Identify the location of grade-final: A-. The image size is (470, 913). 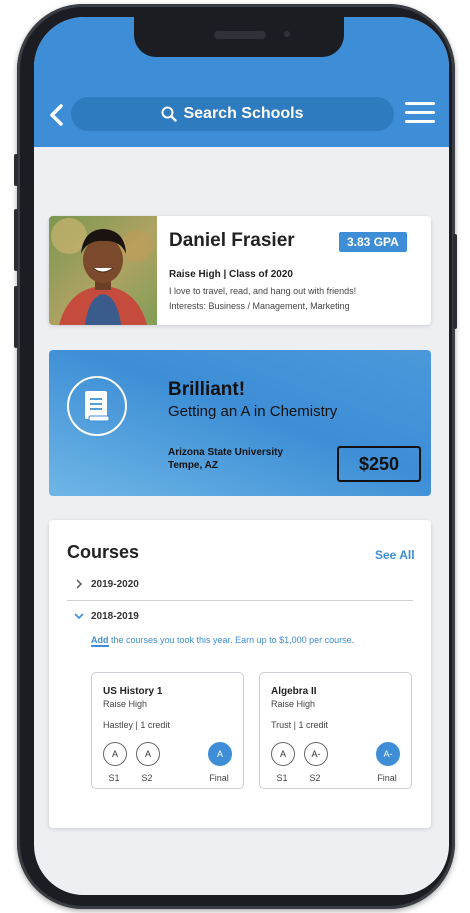
(388, 754).